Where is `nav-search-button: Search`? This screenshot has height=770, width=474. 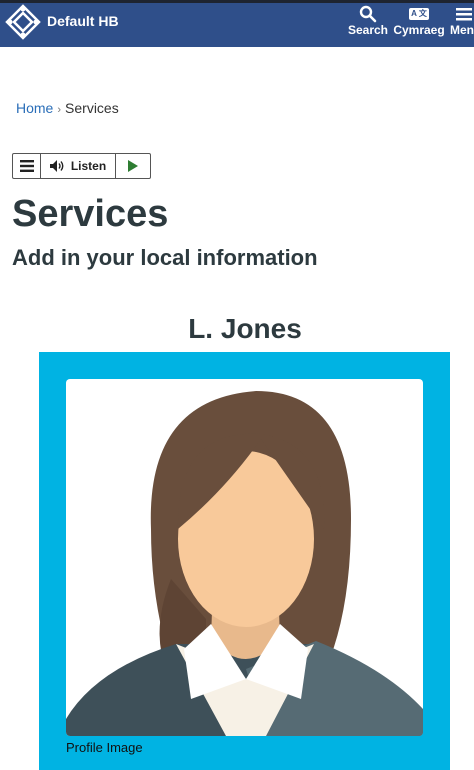 nav-search-button: Search is located at coordinates (368, 21).